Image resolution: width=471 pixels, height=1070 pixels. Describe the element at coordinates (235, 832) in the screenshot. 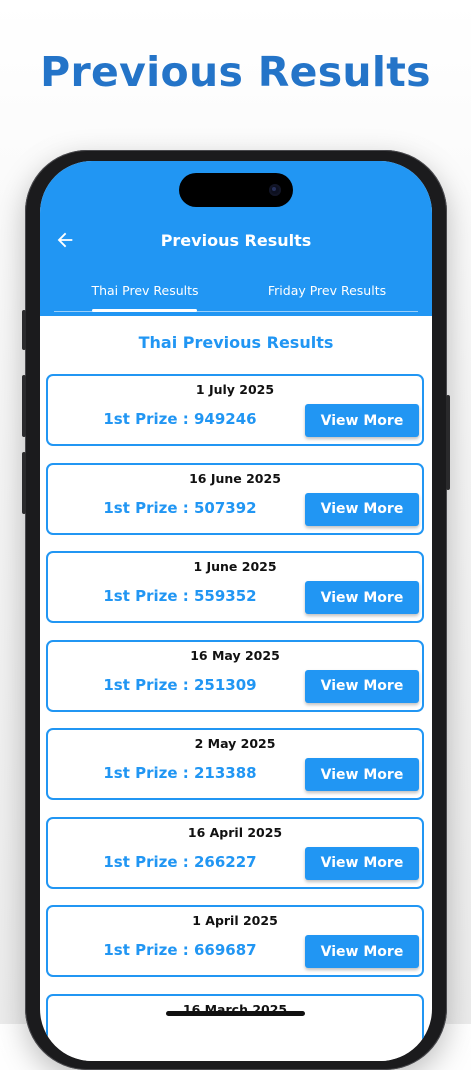

I see `result-date: 16 April 2025` at that location.